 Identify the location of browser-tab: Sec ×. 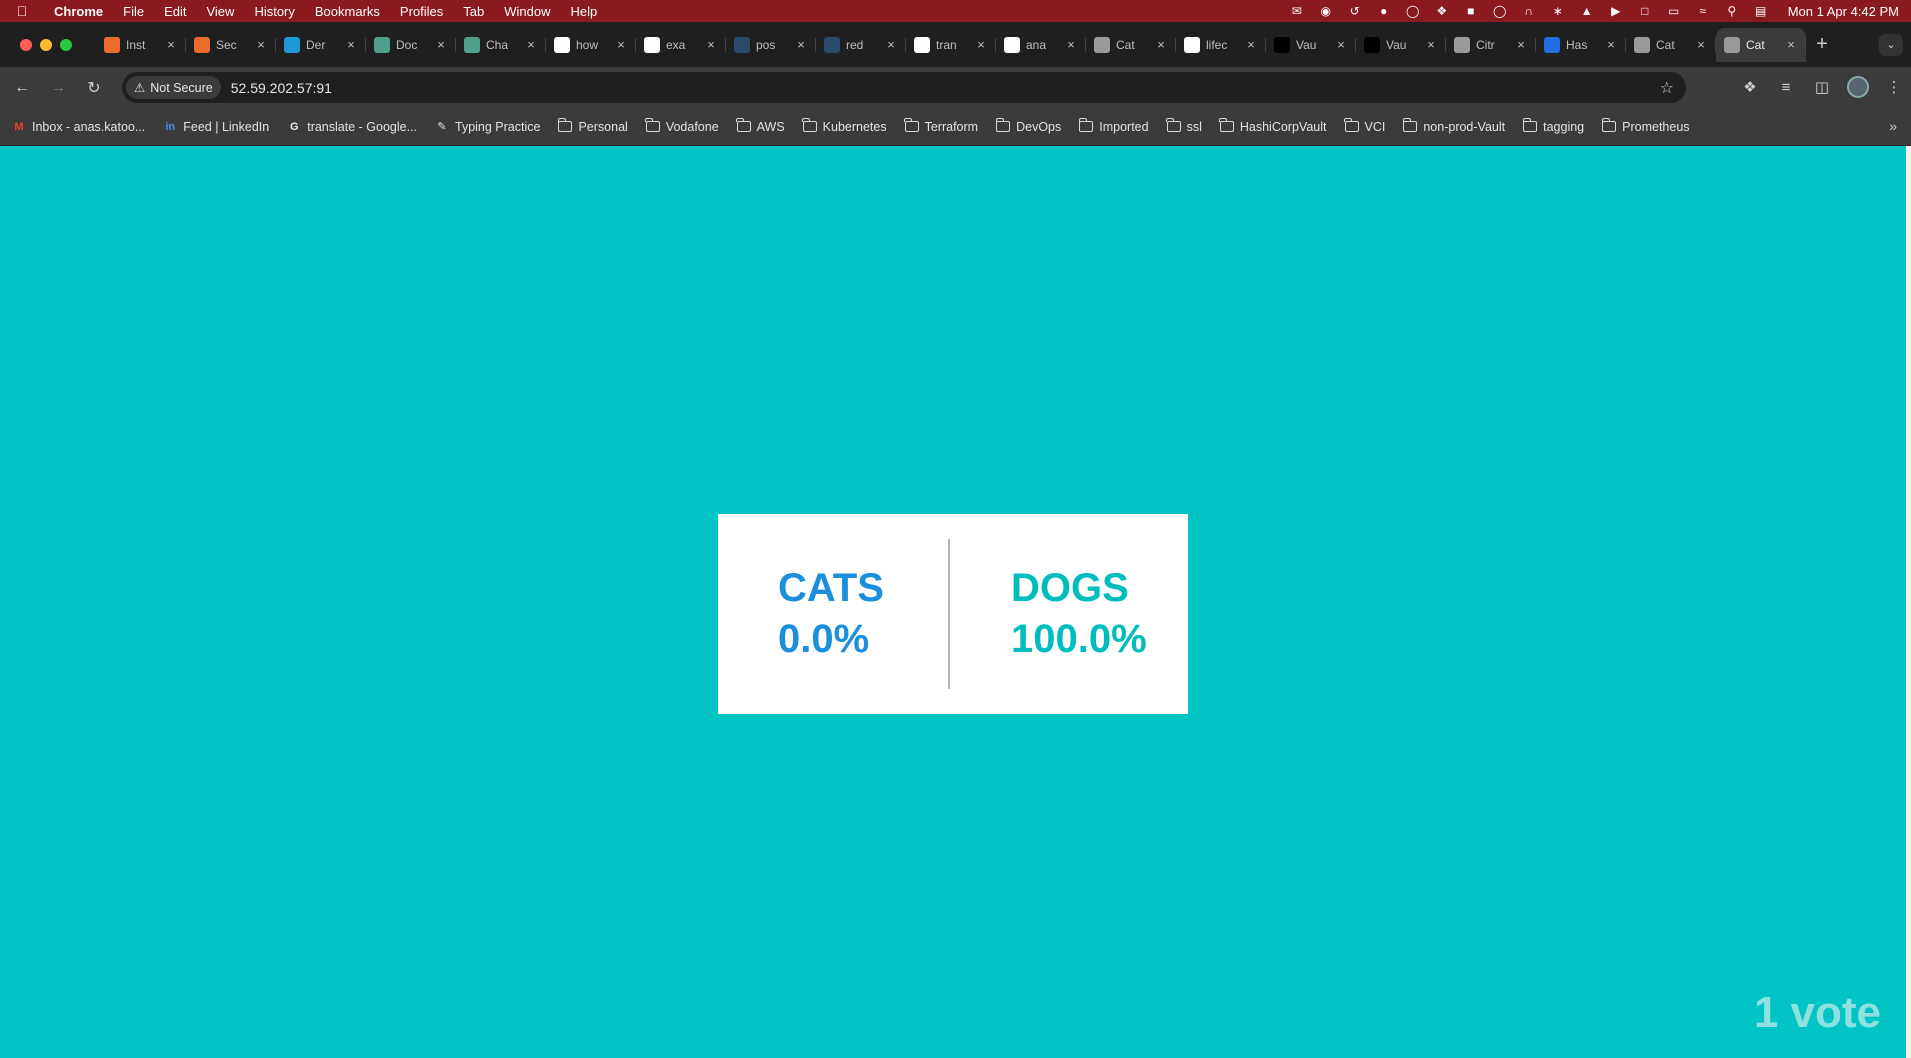
(231, 45).